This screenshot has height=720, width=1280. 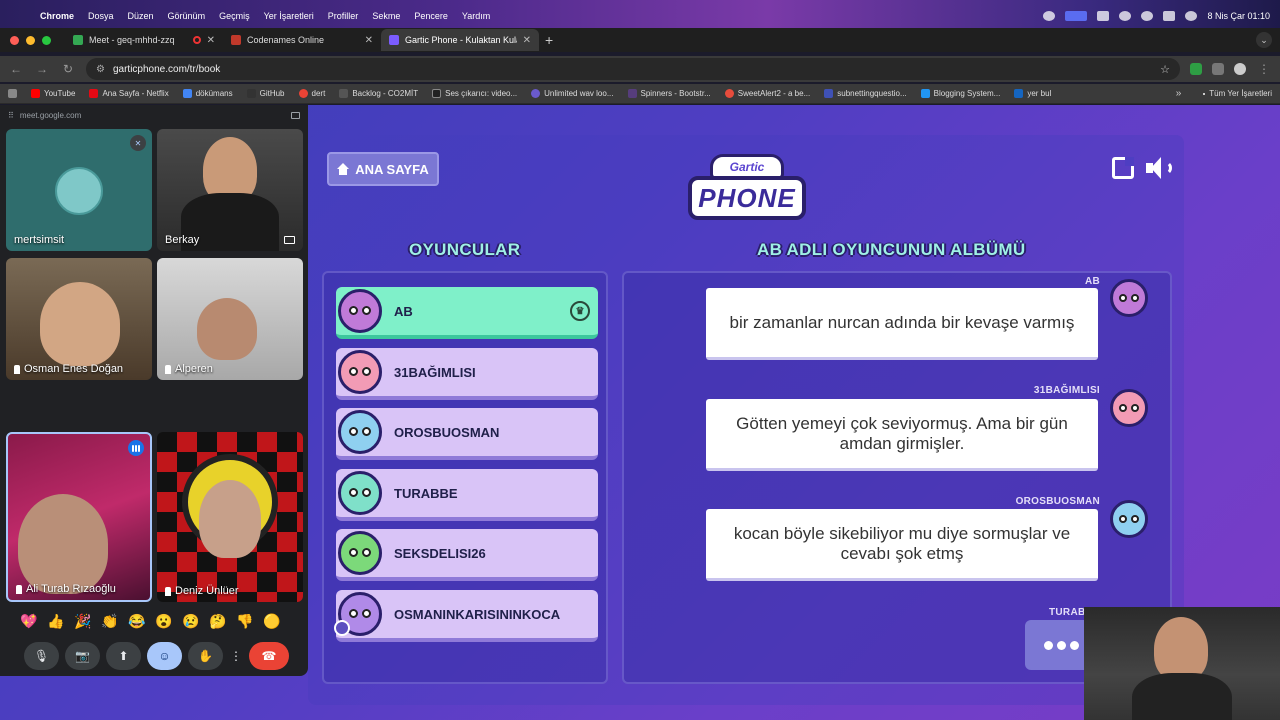 What do you see at coordinates (100, 69) in the screenshot?
I see `site-info-icon: ⚙` at bounding box center [100, 69].